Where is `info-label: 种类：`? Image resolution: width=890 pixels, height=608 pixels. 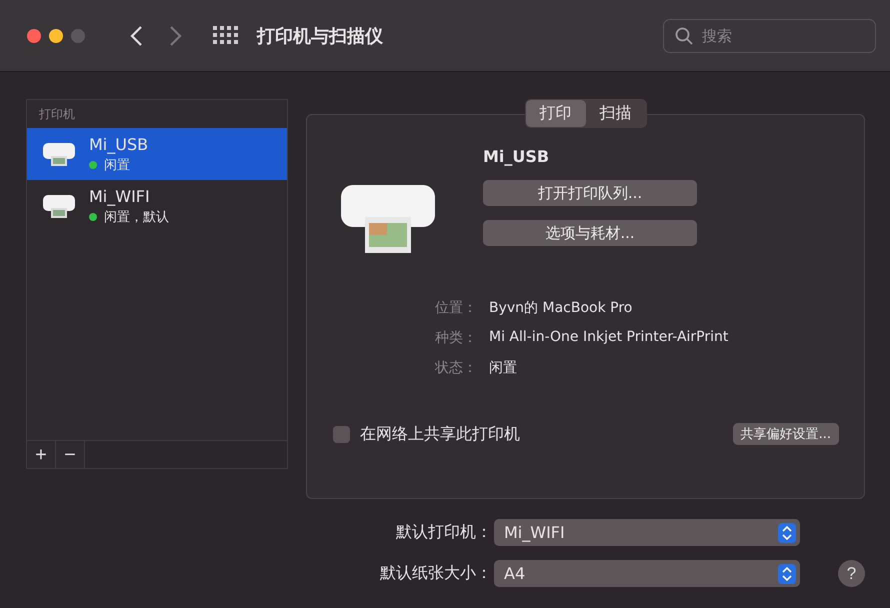
info-label: 种类： is located at coordinates (455, 338).